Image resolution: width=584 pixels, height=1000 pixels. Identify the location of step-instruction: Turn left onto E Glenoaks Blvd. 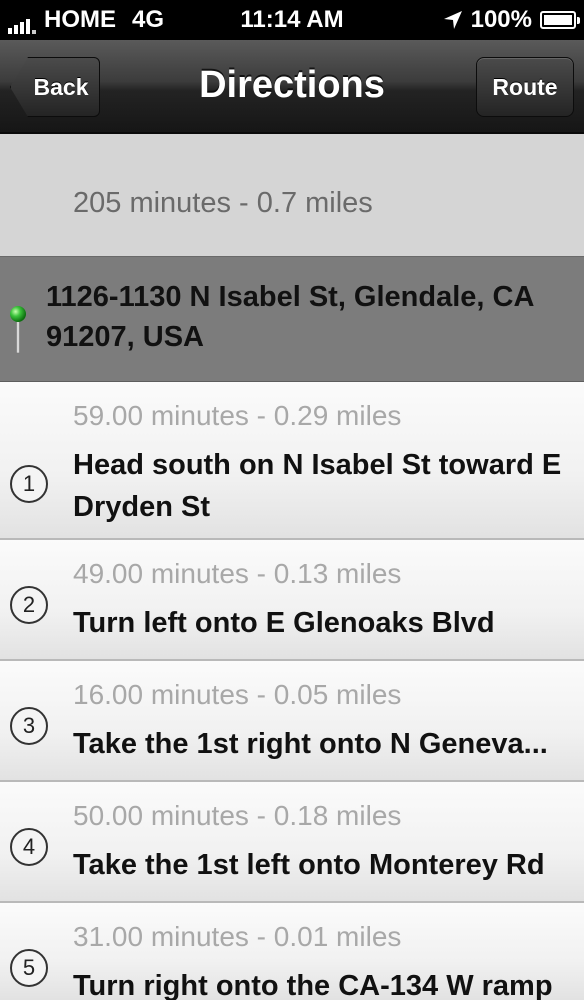
(284, 623).